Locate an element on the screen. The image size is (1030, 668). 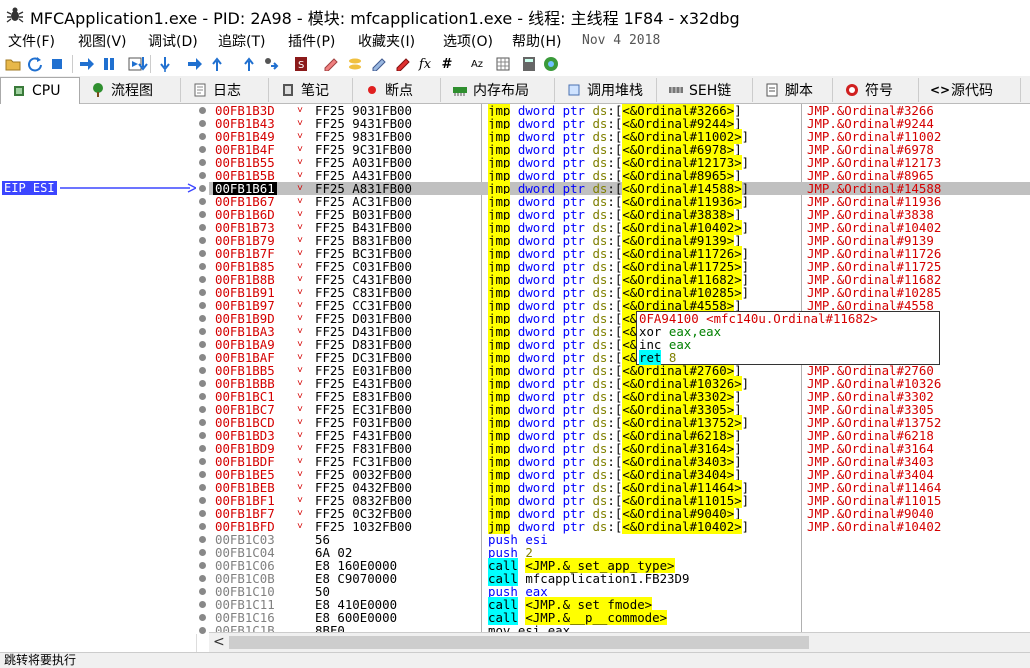
fx-icon: fx is located at coordinates (425, 64).